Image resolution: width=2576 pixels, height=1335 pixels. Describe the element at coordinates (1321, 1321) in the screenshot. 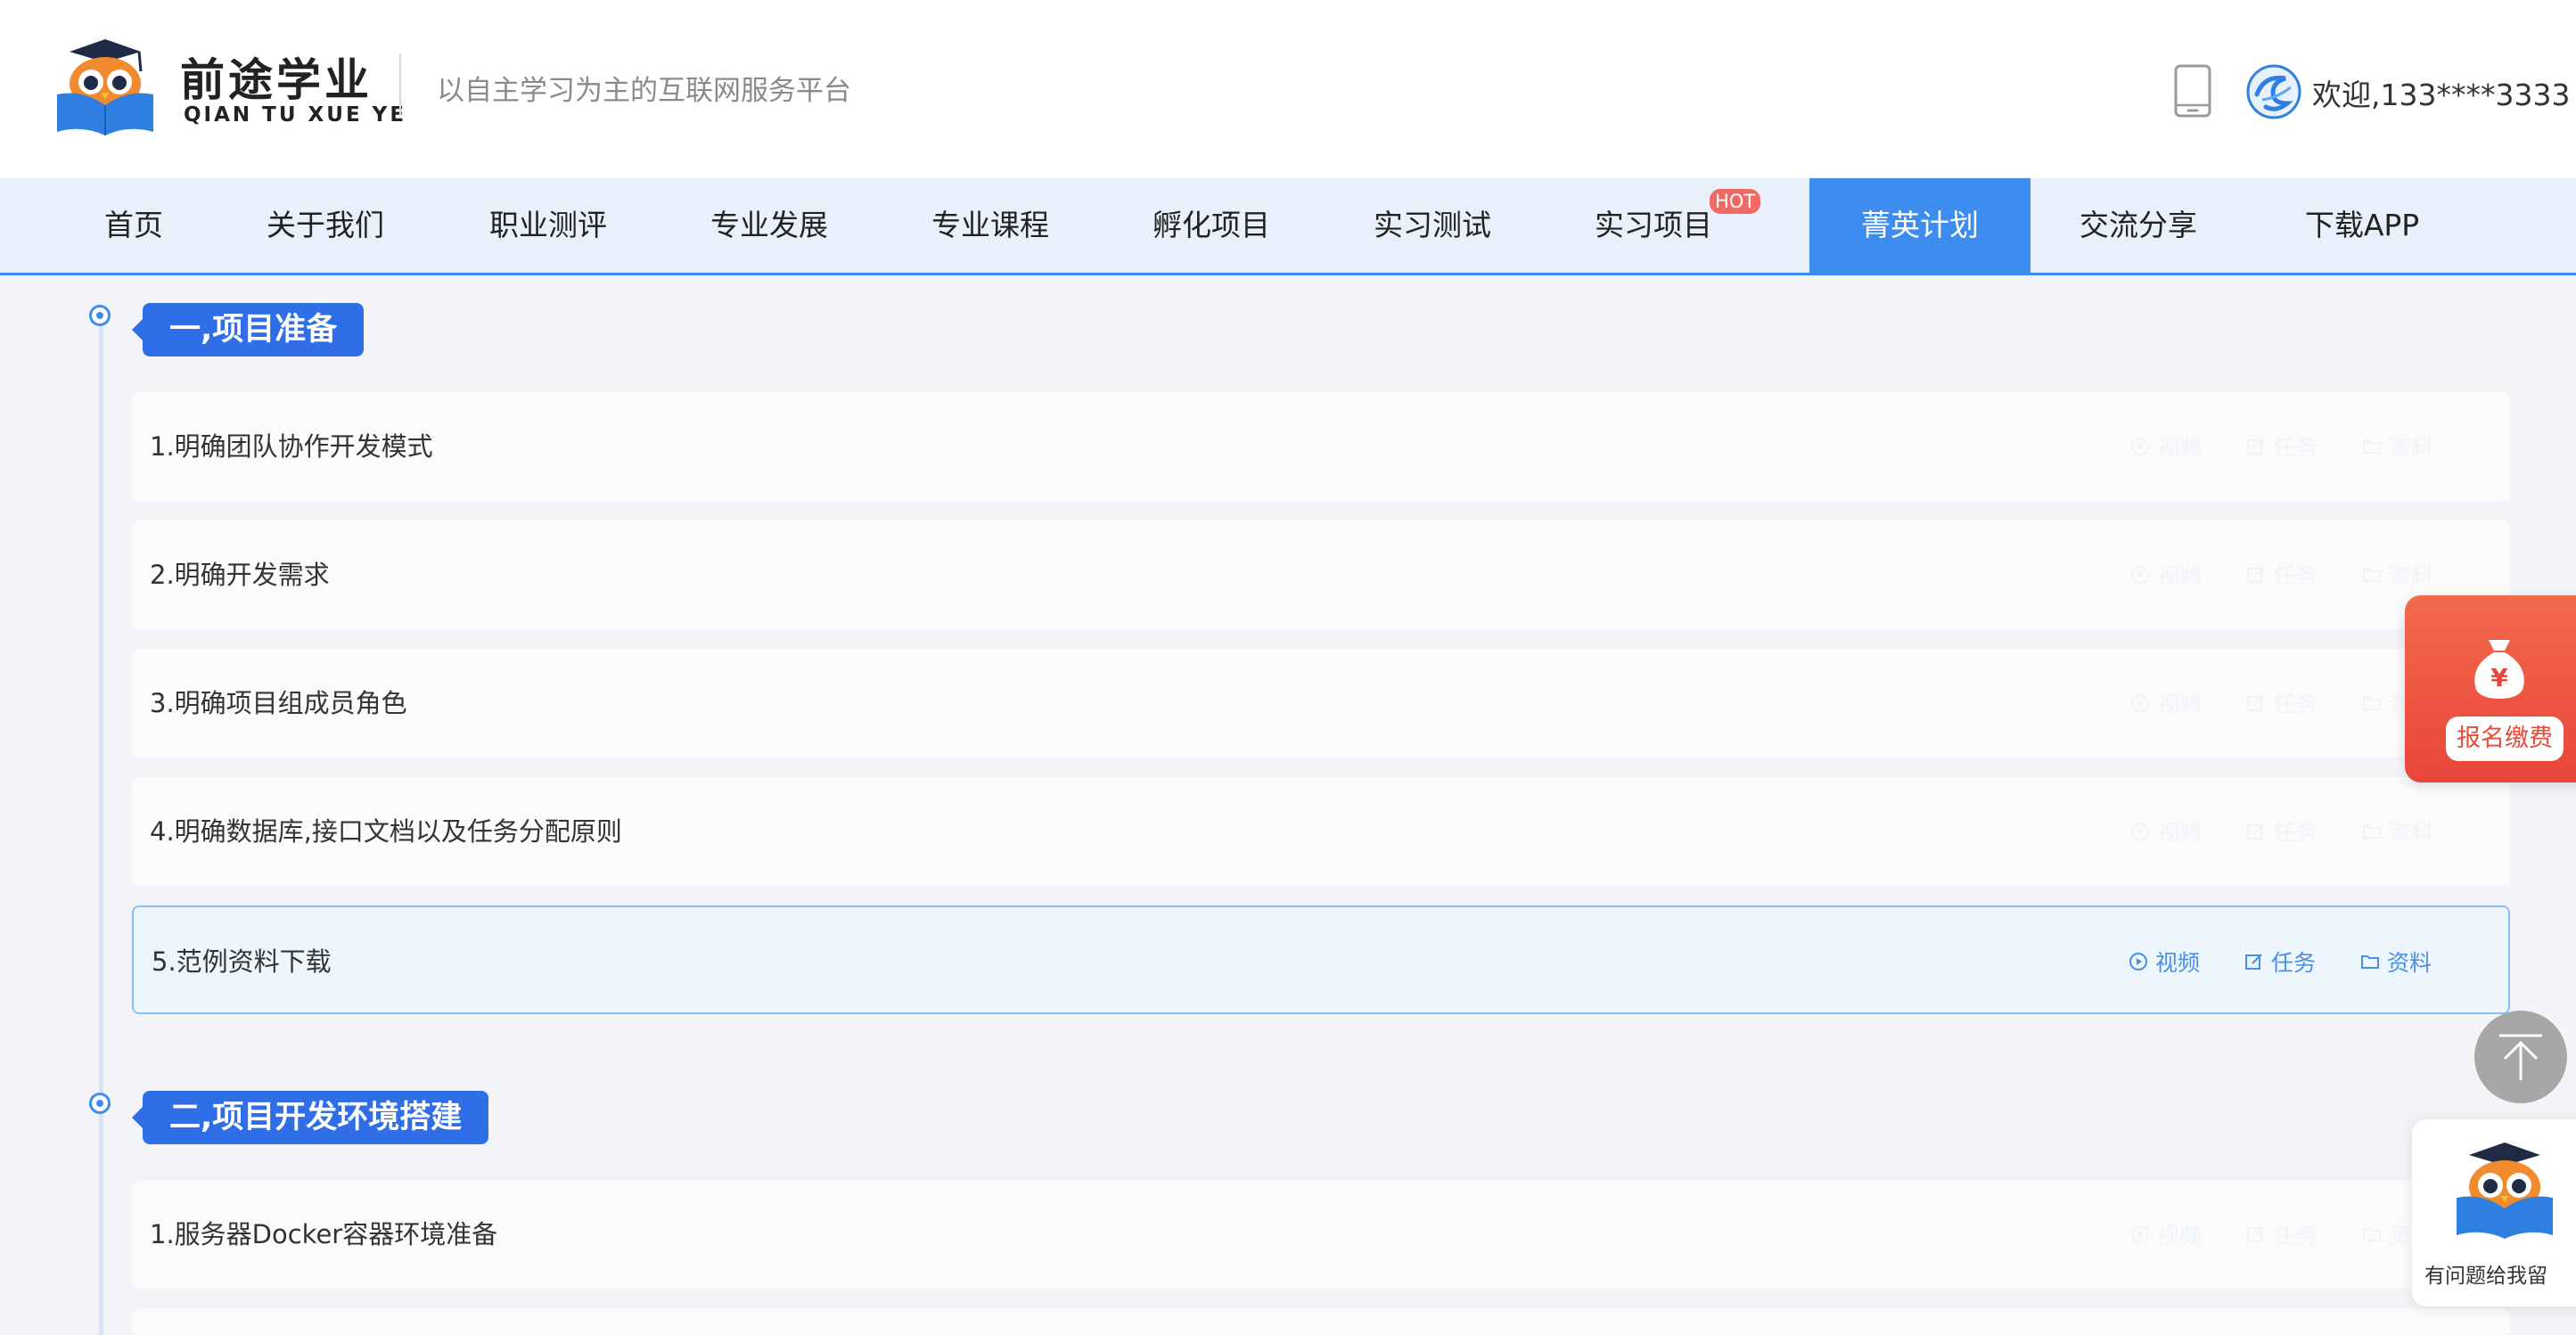

I see `lesson-row` at that location.